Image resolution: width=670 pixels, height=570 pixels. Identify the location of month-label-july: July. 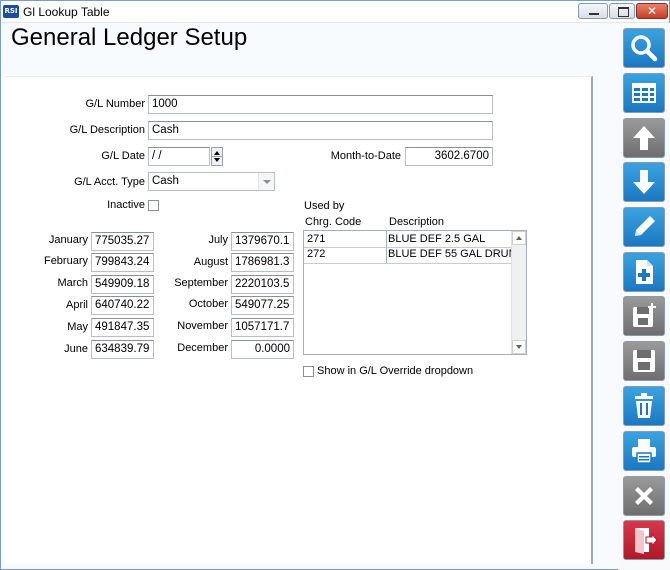
(218, 240).